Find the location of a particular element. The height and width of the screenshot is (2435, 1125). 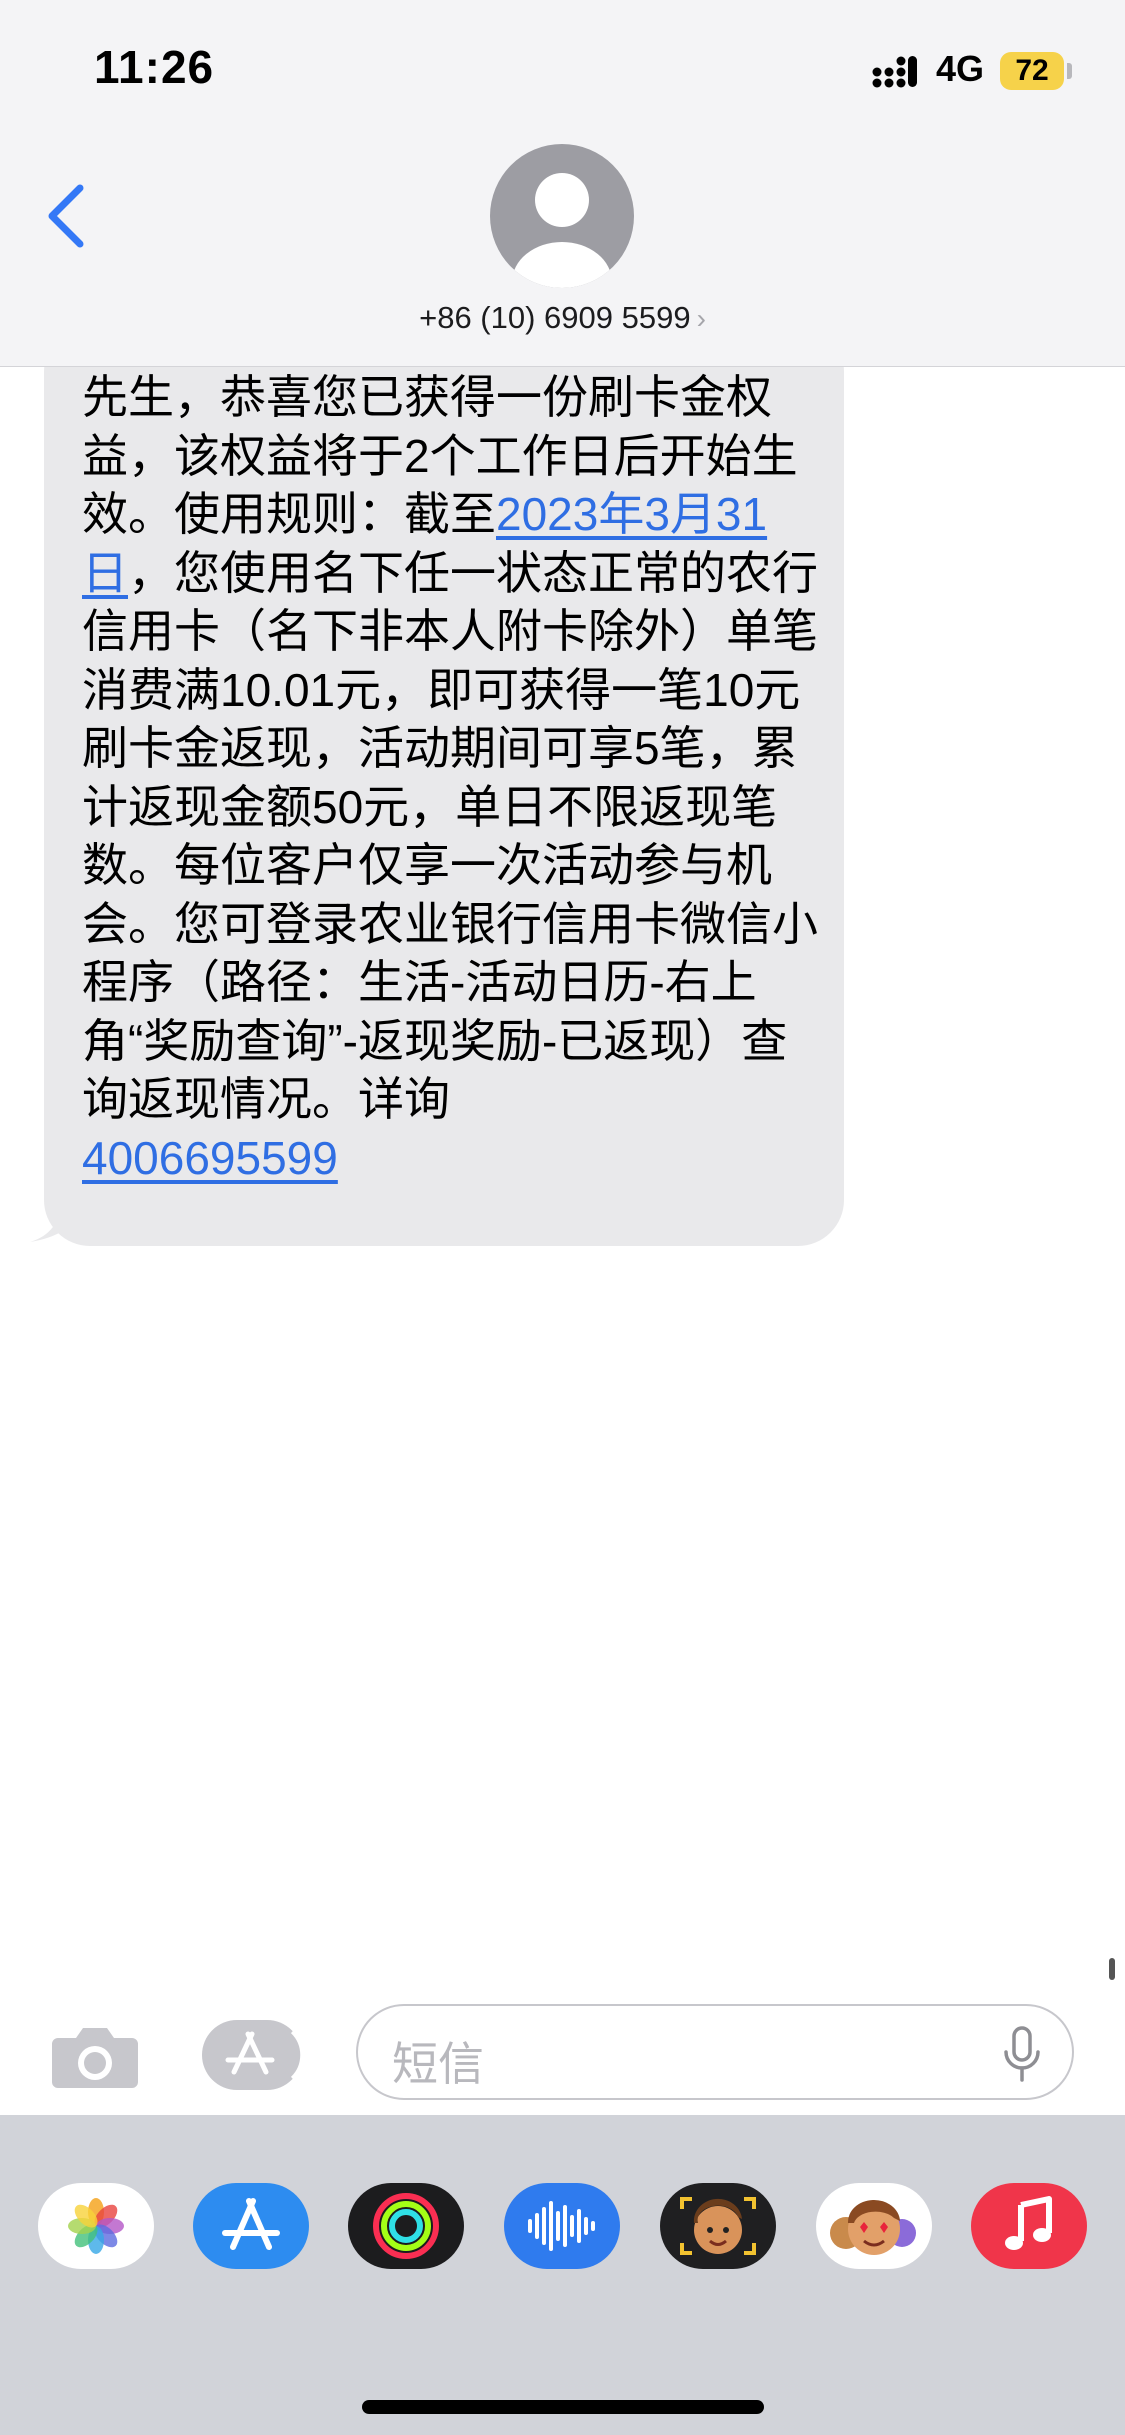

home-indicator is located at coordinates (563, 2407).